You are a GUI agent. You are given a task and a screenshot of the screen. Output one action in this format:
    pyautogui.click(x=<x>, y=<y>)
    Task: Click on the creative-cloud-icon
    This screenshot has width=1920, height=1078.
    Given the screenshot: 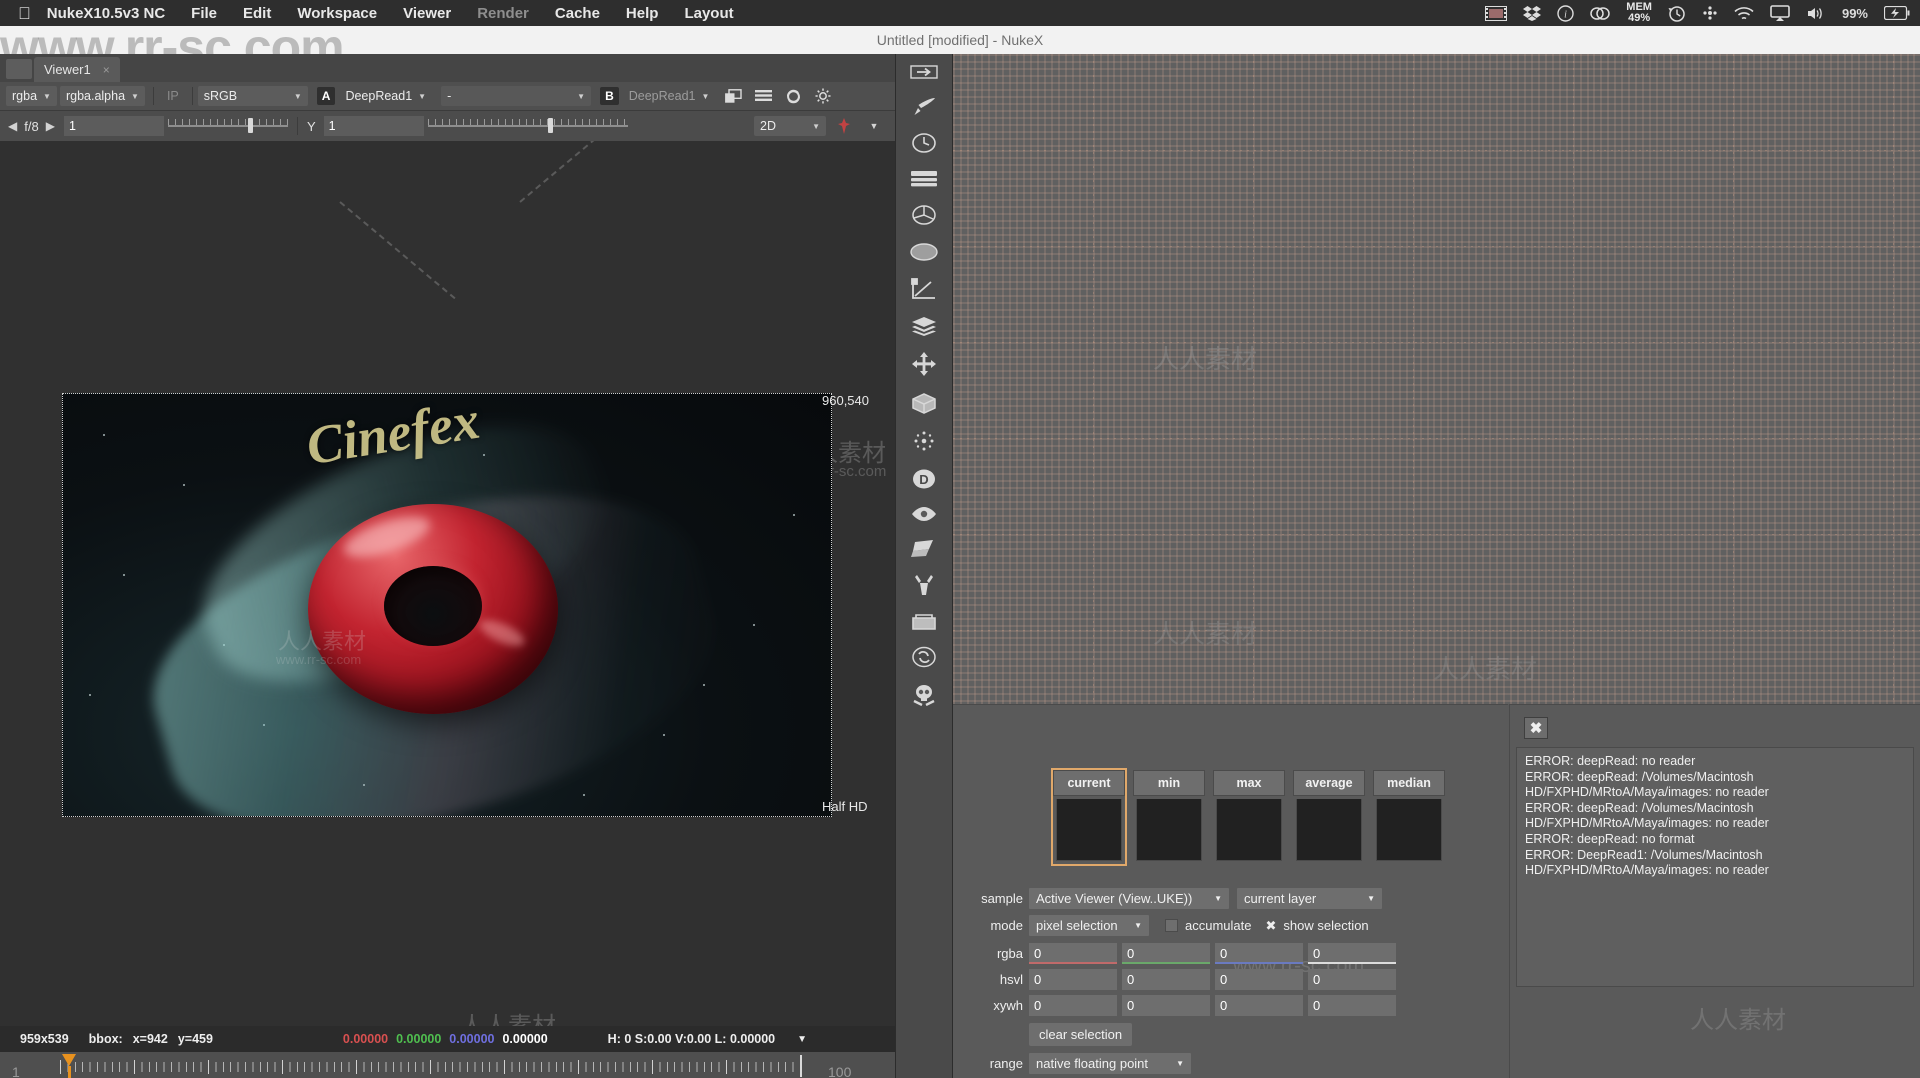 What is the action you would take?
    pyautogui.click(x=1600, y=13)
    